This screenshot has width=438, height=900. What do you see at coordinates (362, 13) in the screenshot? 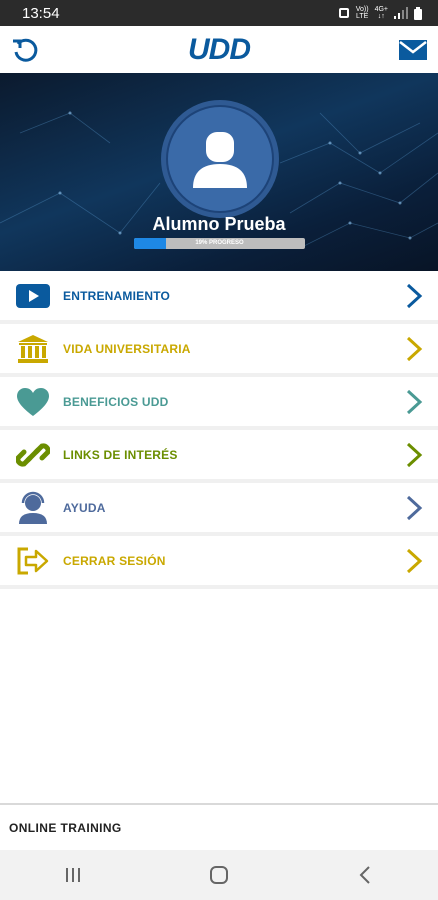
I see `volte-label: Vo)) LTE` at bounding box center [362, 13].